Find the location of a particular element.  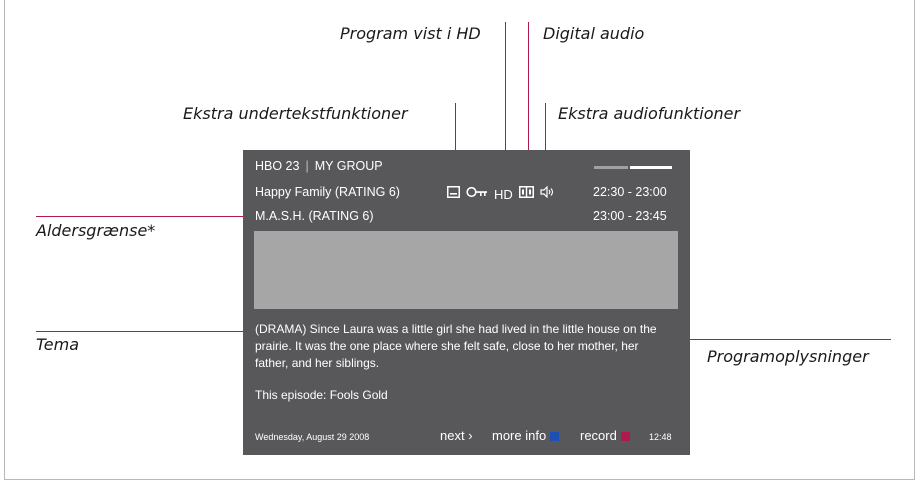

red-button-icon is located at coordinates (625, 437).